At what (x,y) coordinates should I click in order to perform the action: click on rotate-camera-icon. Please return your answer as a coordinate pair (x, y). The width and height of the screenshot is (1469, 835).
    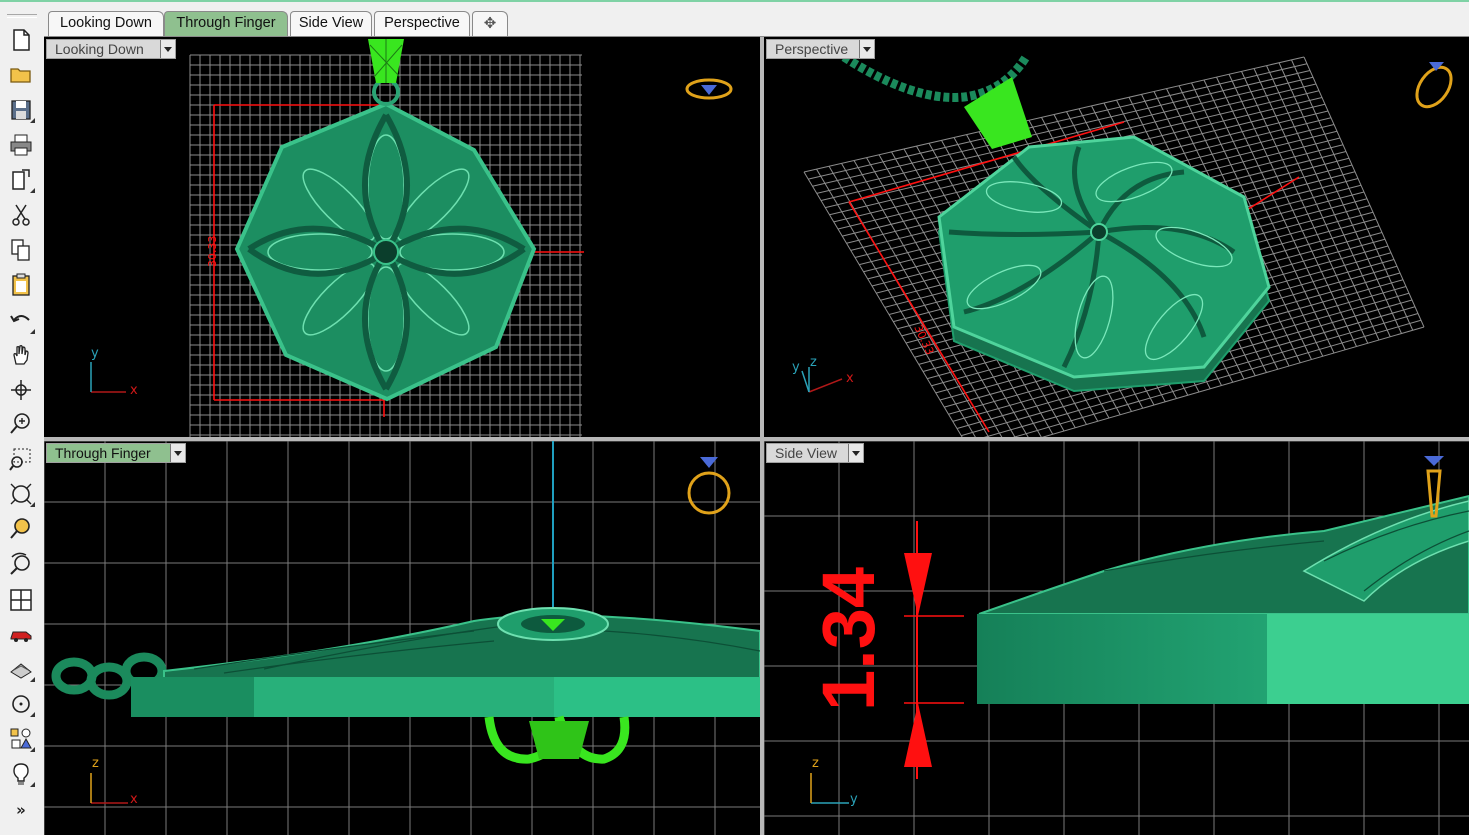
    Looking at the image, I should click on (21, 564).